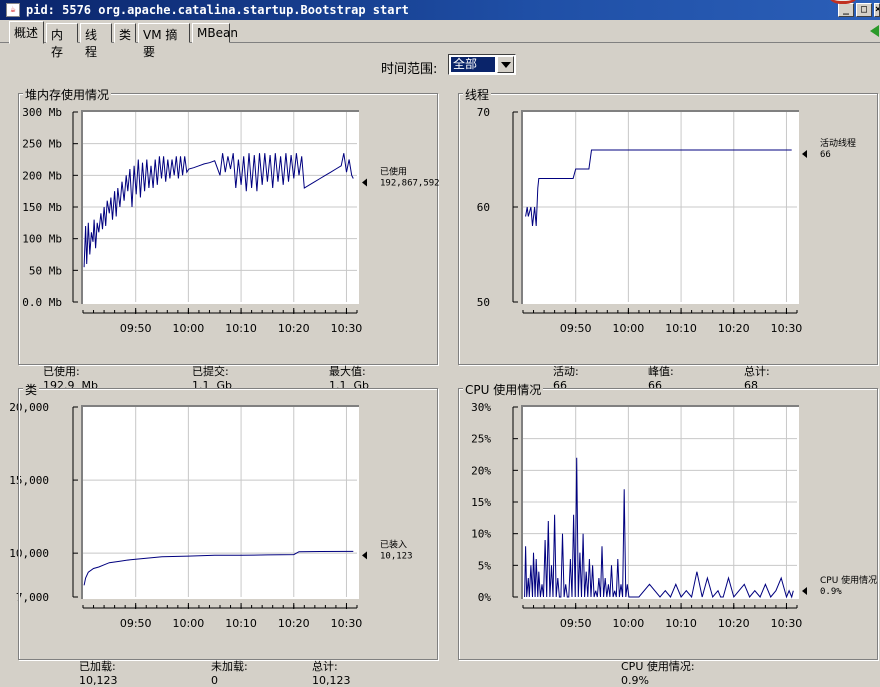 The image size is (880, 687). I want to click on threads-active: 活动: 66, so click(562, 371).